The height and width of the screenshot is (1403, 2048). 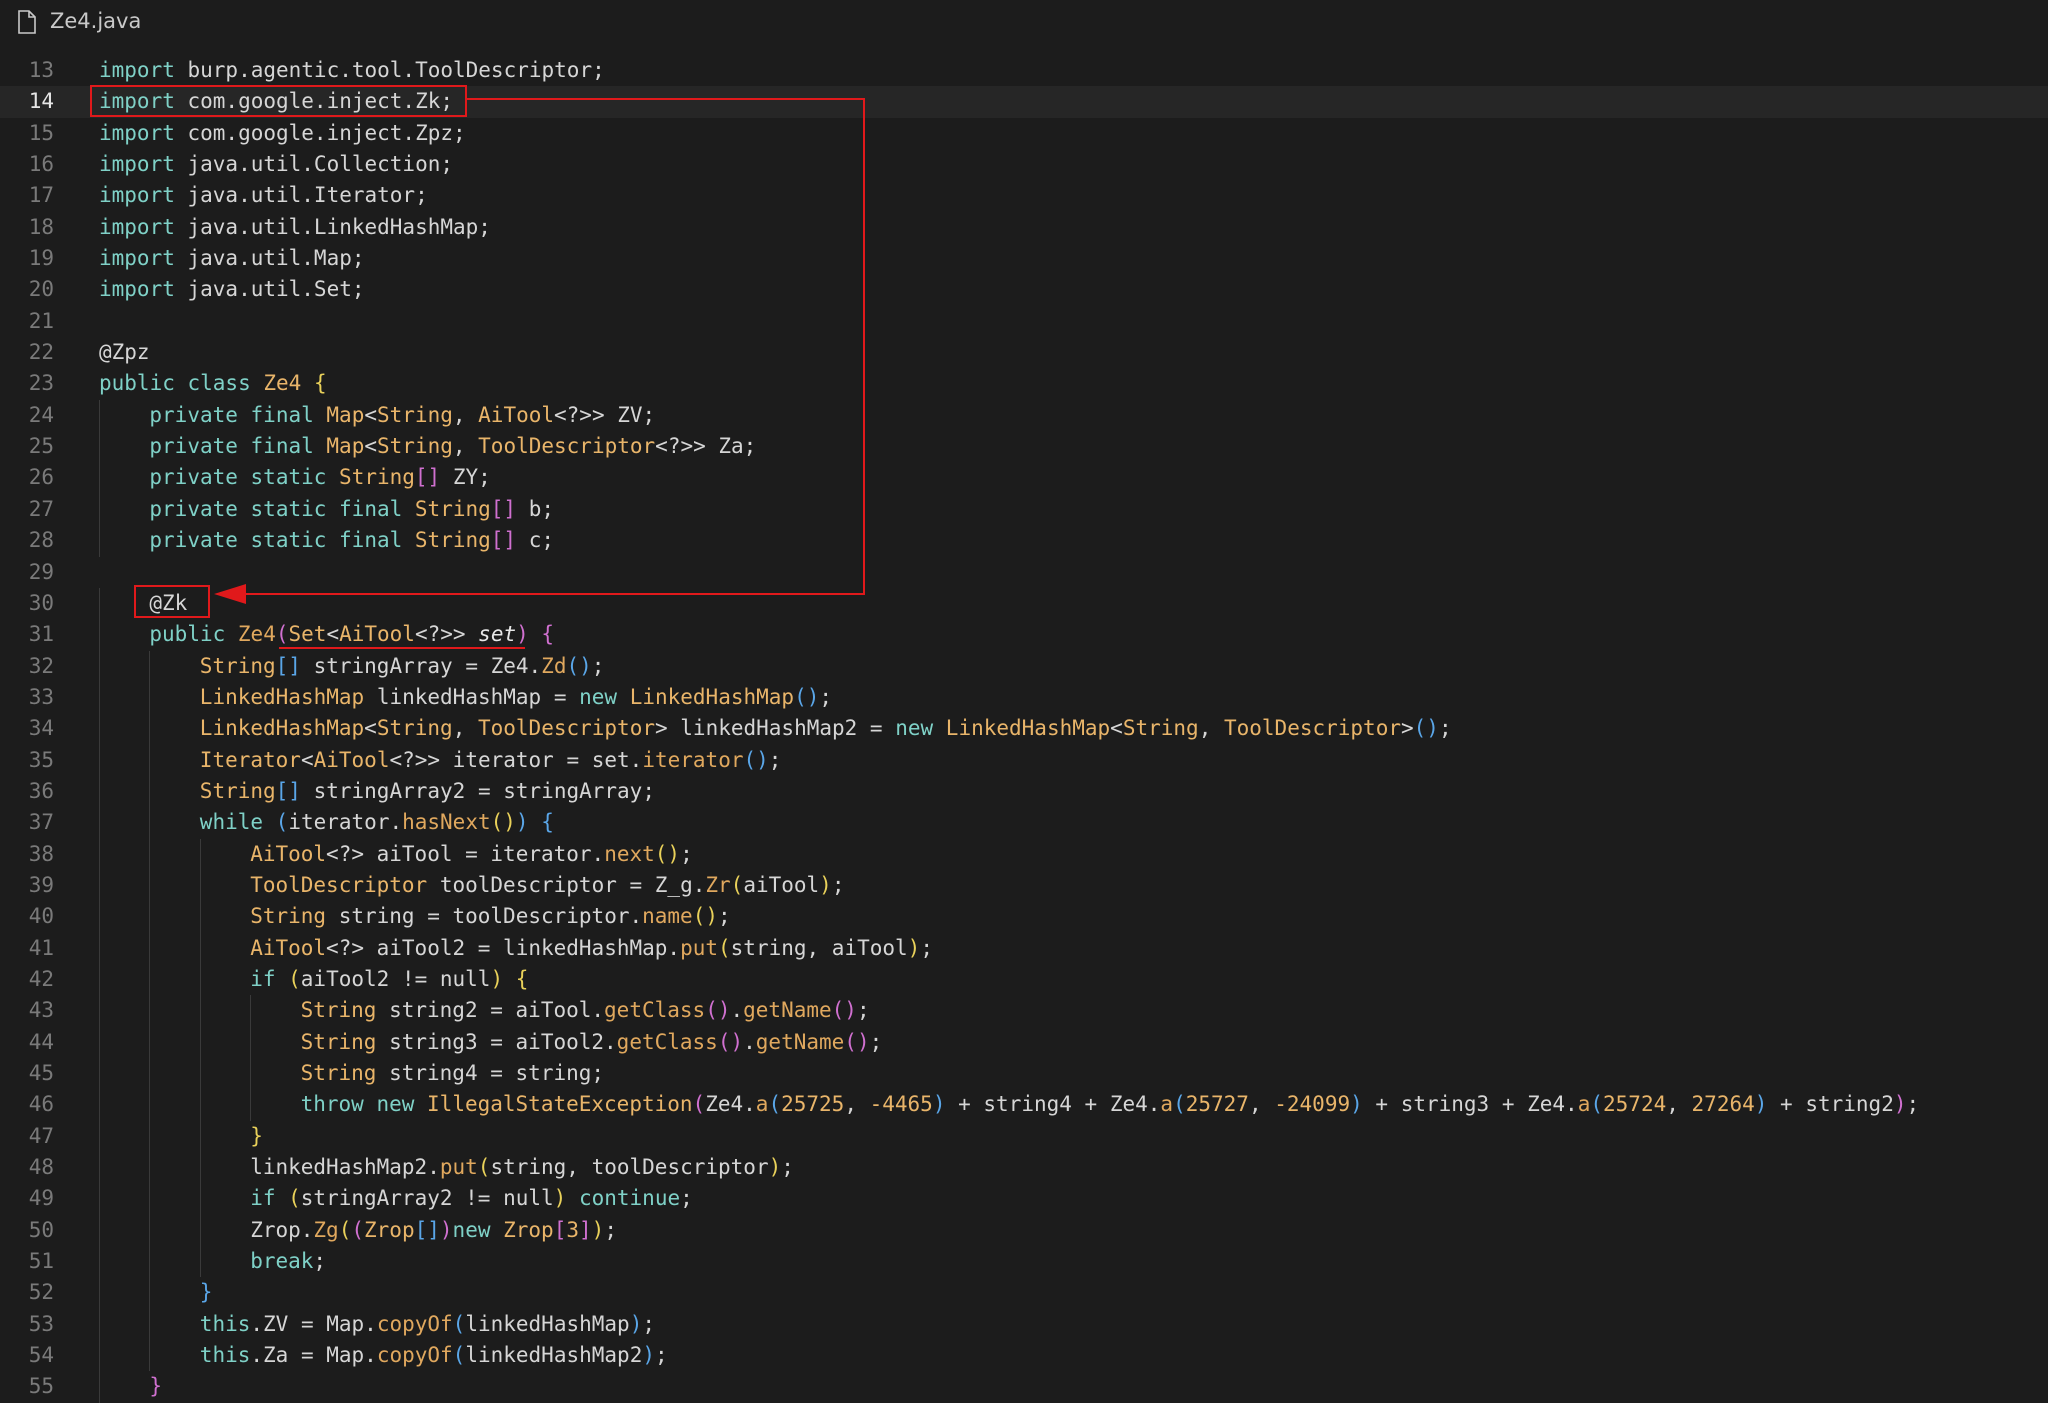 What do you see at coordinates (41, 1198) in the screenshot?
I see `line-number: 49` at bounding box center [41, 1198].